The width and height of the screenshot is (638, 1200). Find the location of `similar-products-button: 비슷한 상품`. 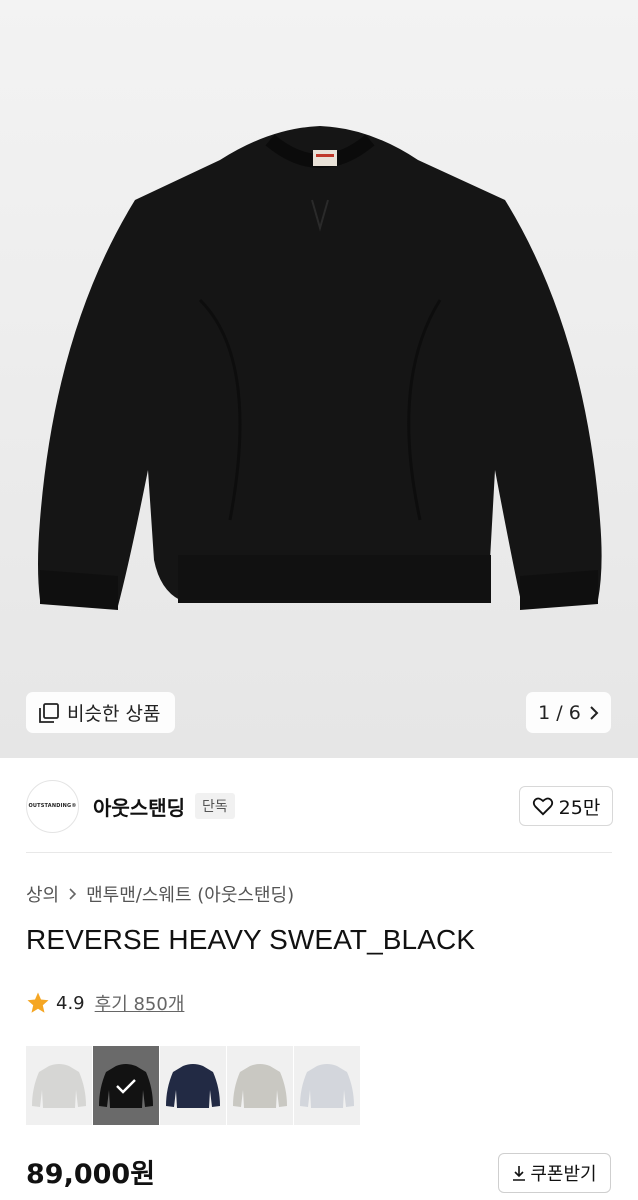

similar-products-button: 비슷한 상품 is located at coordinates (100, 712).